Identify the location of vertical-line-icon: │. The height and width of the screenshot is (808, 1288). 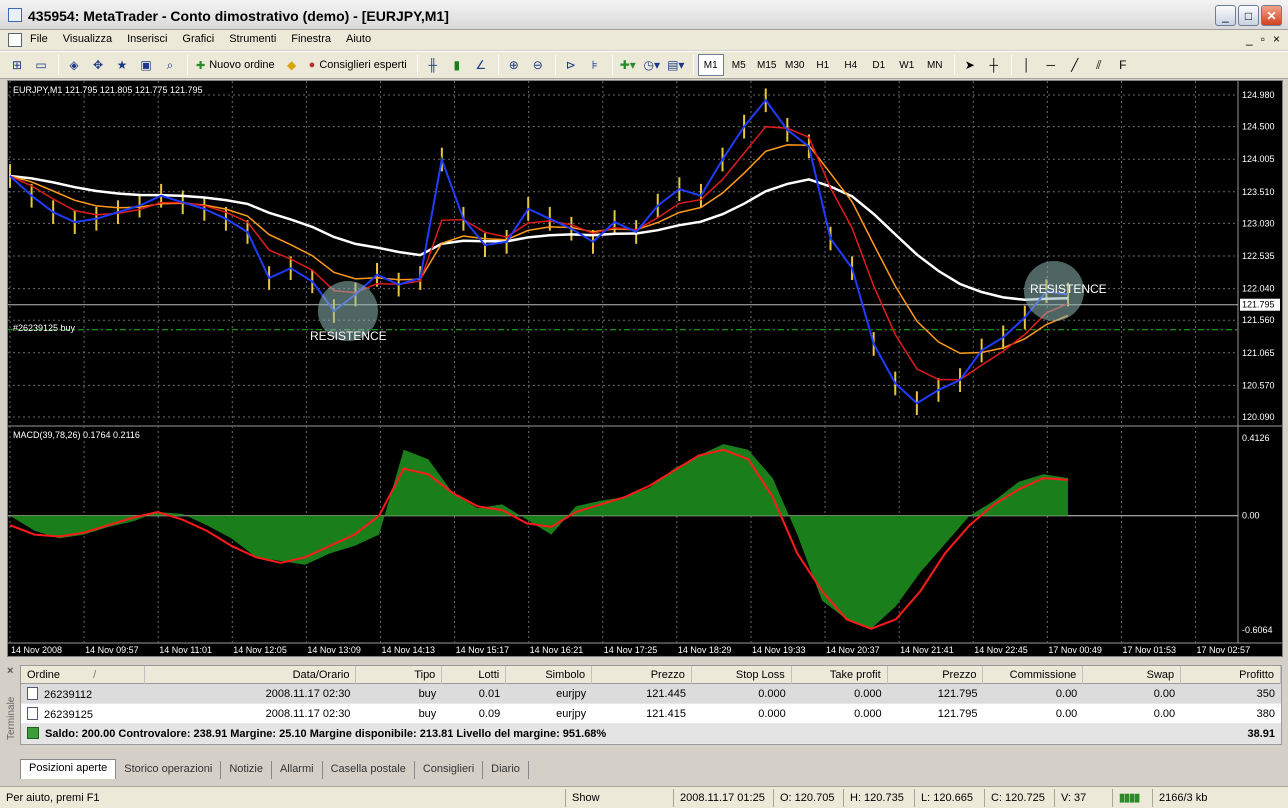
(1027, 65).